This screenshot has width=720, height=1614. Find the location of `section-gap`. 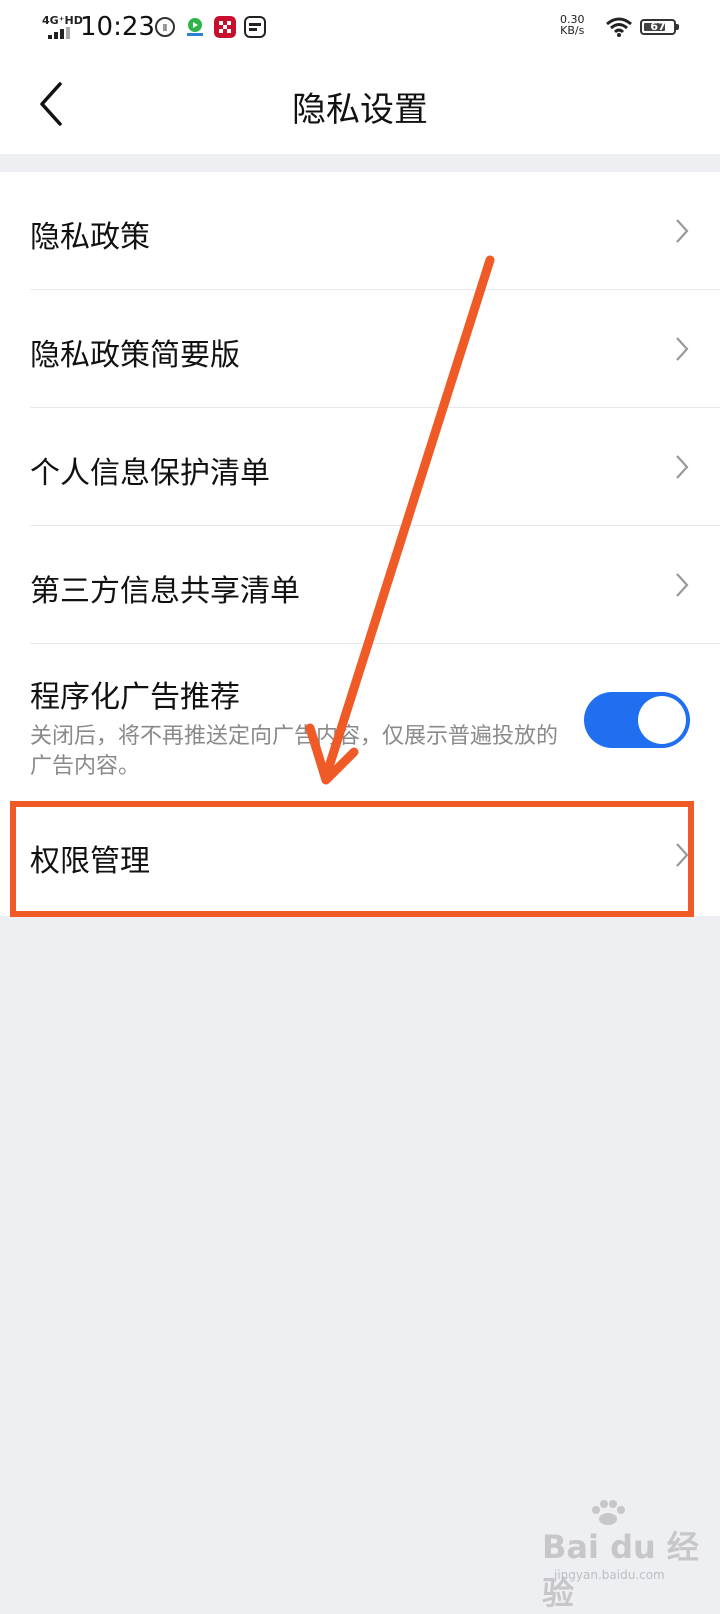

section-gap is located at coordinates (360, 163).